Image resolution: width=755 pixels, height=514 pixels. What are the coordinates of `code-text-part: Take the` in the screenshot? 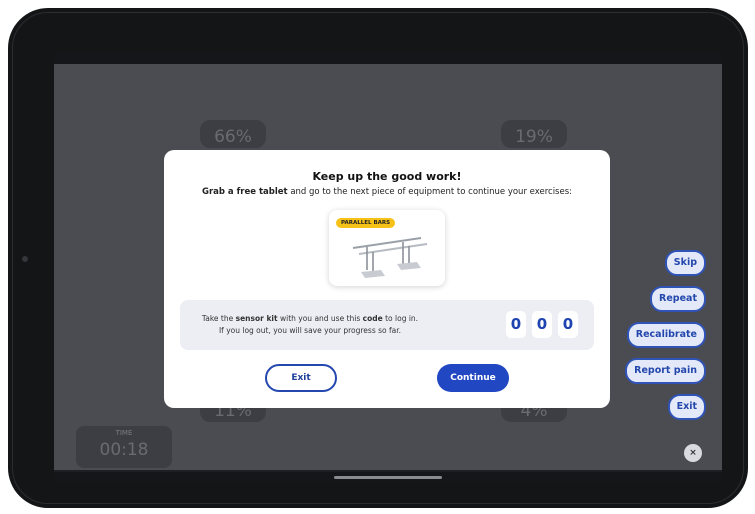 It's located at (218, 318).